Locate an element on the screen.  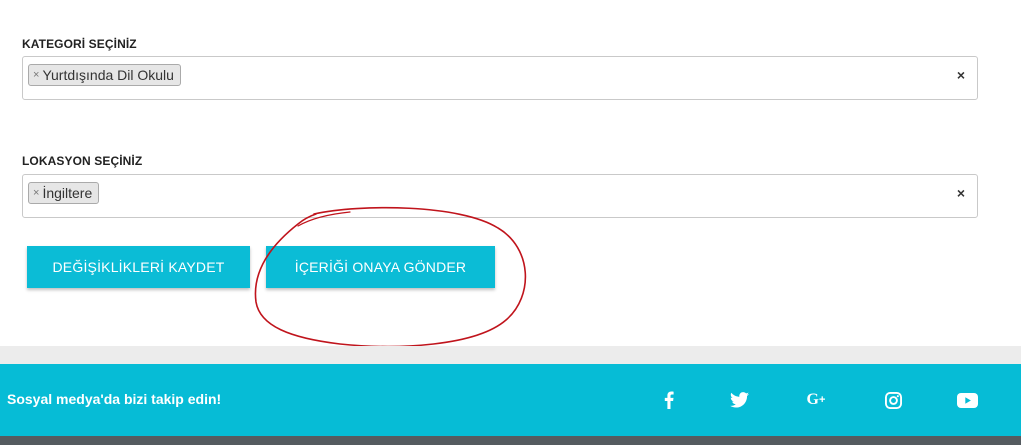
twitter-icon is located at coordinates (739, 400).